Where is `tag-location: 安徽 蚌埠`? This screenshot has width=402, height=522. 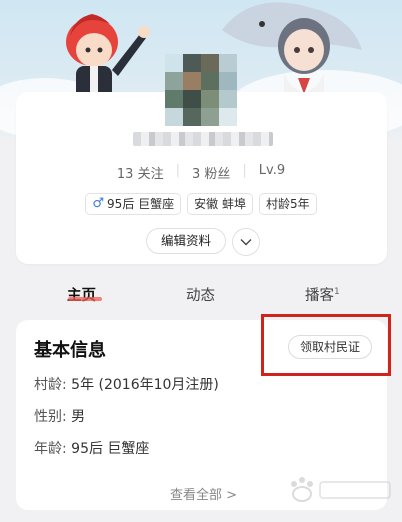
tag-location: 安徽 蚌埠 is located at coordinates (220, 204).